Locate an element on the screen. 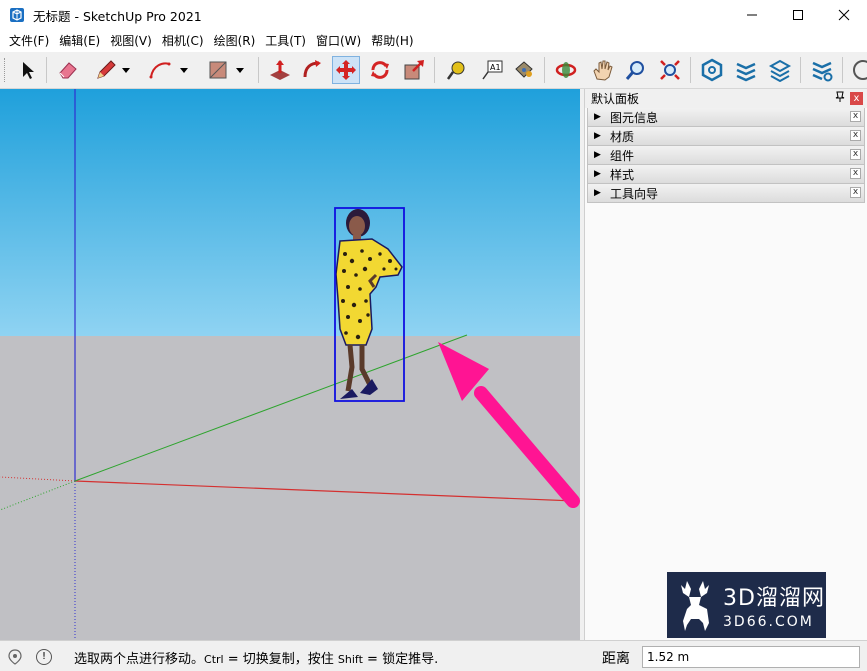 The image size is (867, 671). close-button is located at coordinates (844, 15).